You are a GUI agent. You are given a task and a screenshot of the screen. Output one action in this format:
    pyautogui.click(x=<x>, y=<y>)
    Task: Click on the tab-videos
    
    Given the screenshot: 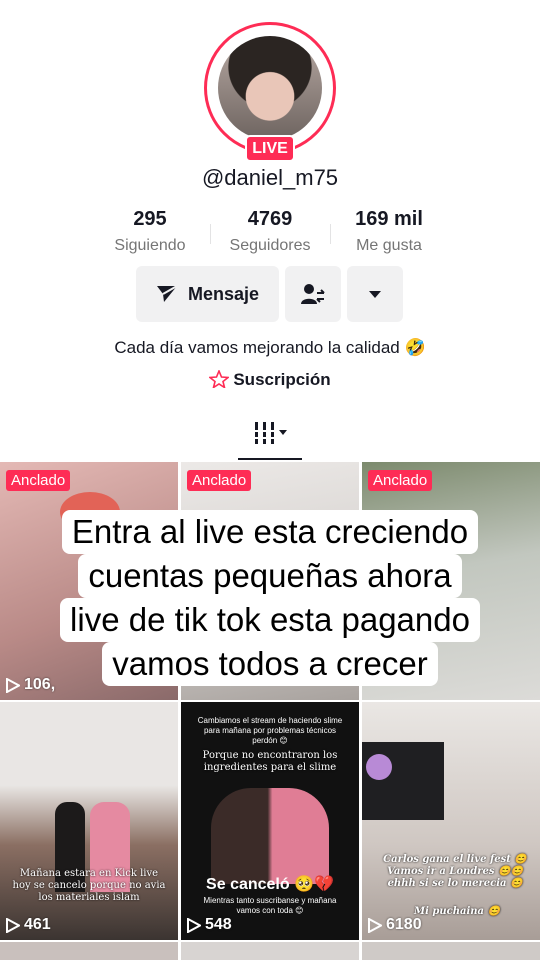 What is the action you would take?
    pyautogui.click(x=270, y=440)
    